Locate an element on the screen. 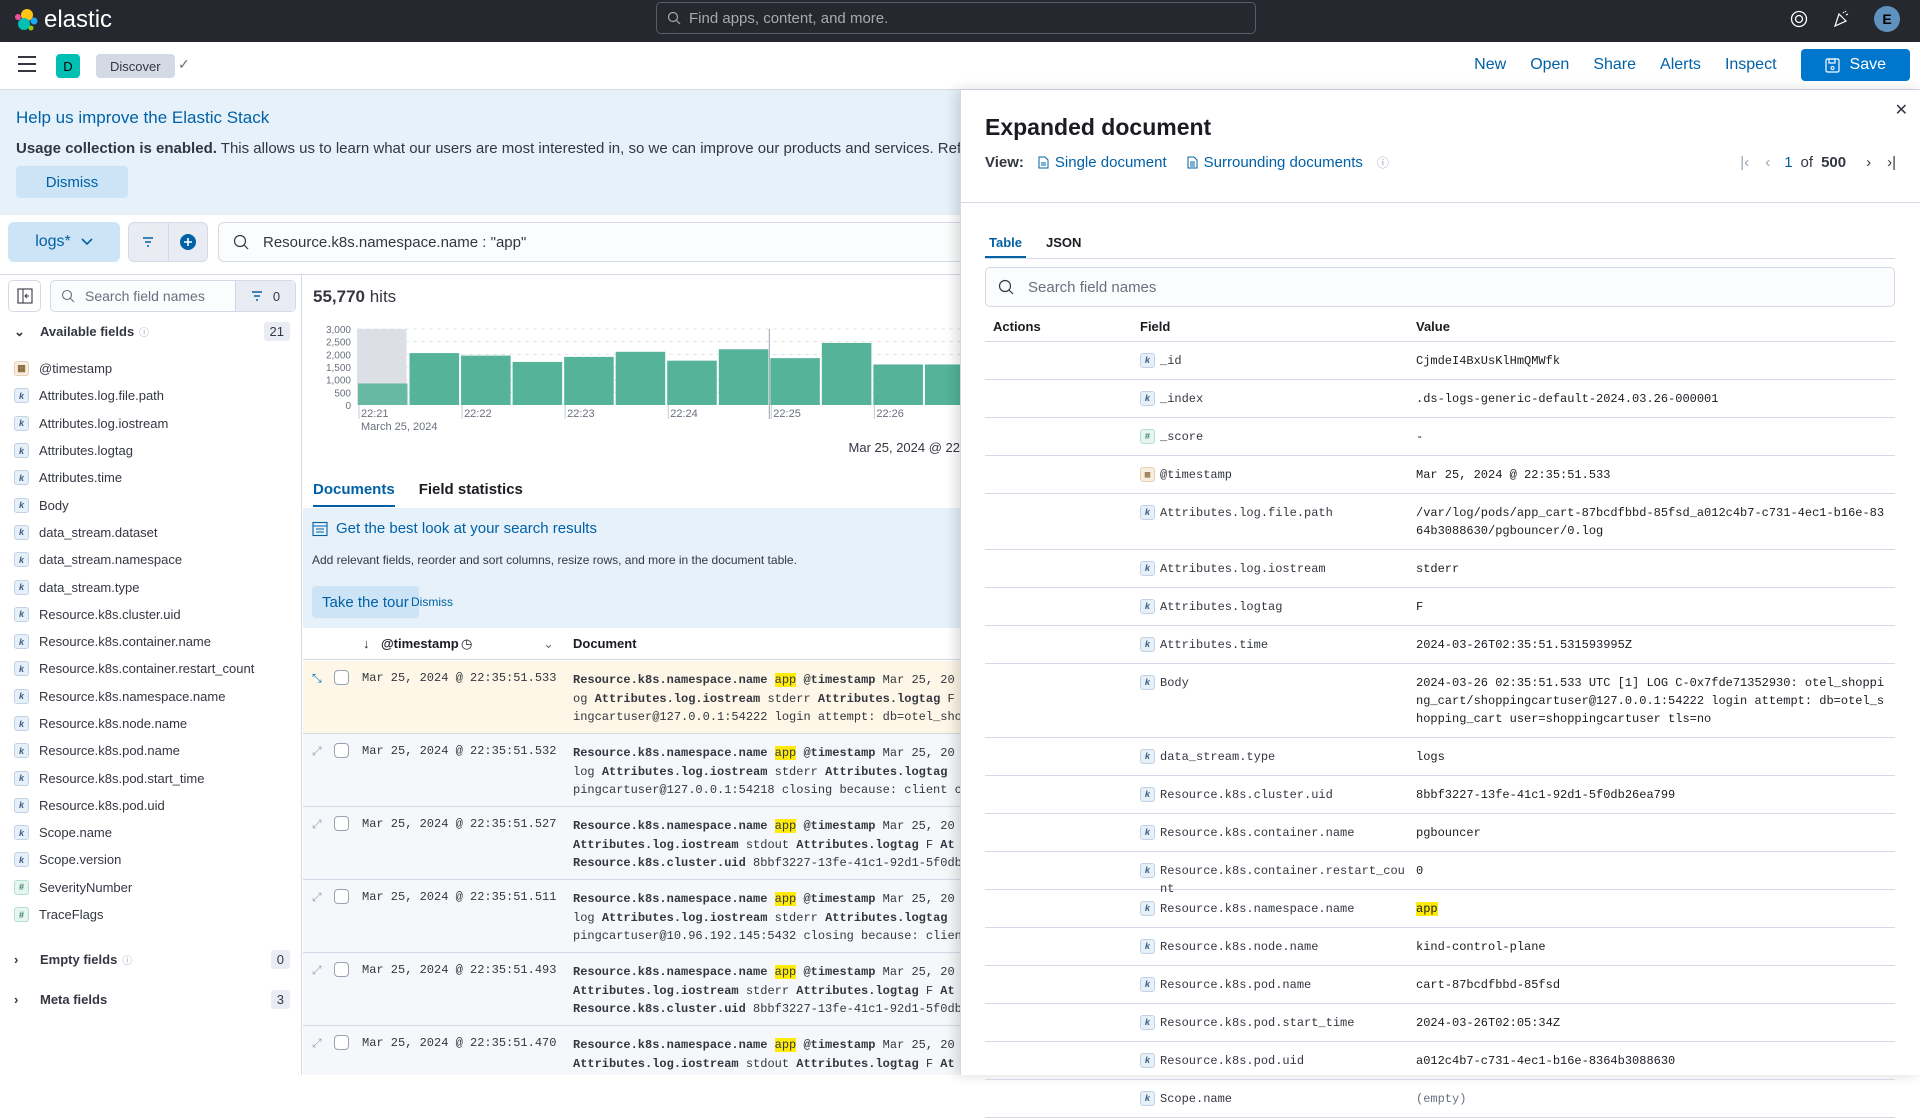  field-value: Mar 25, 20 is located at coordinates (915, 1045).